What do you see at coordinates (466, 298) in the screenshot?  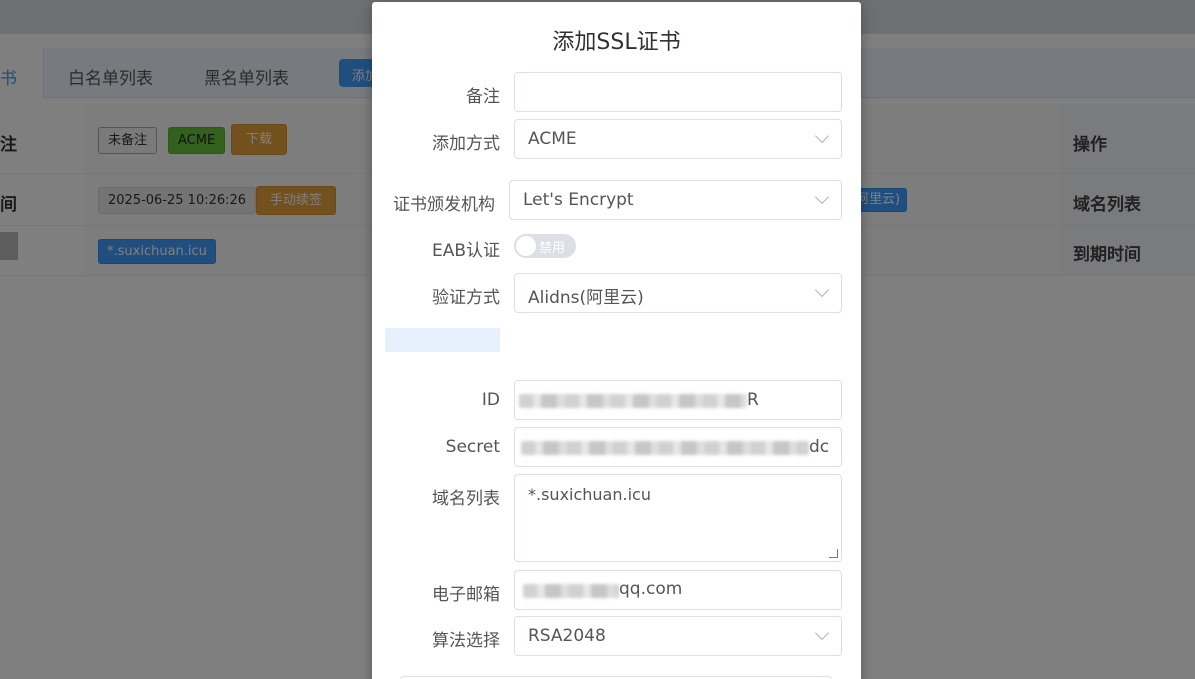 I see `verify-label: 验证方式` at bounding box center [466, 298].